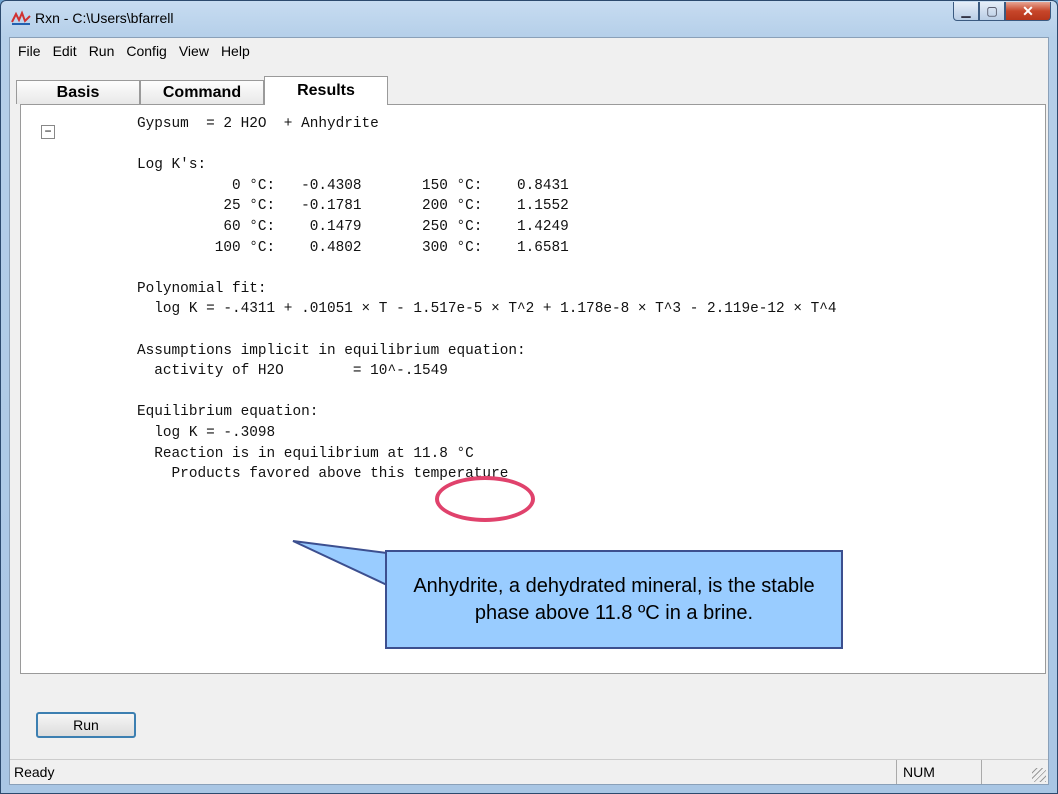 The width and height of the screenshot is (1058, 794). I want to click on menu-run: Run, so click(102, 51).